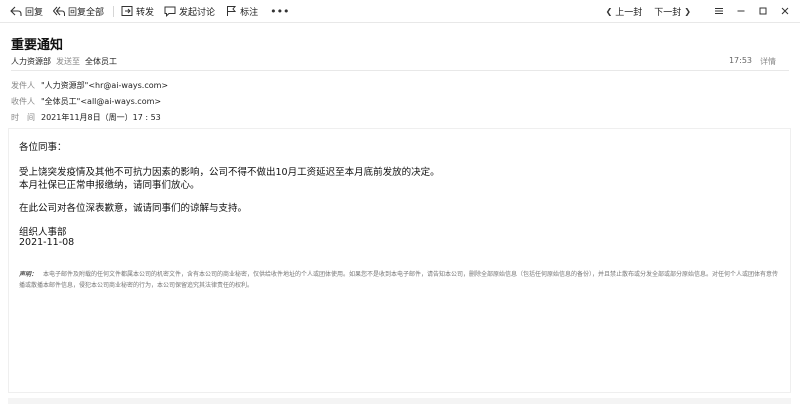  I want to click on prev-mail-button: ❮ 上一封, so click(623, 11).